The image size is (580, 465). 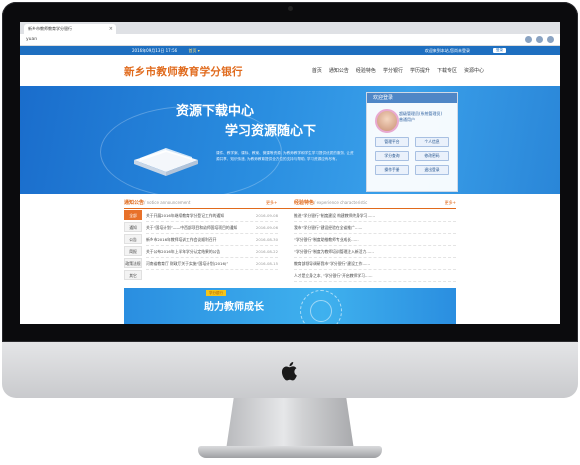 I want to click on banner-title-line2: 学习资源随心下, so click(x=271, y=131).